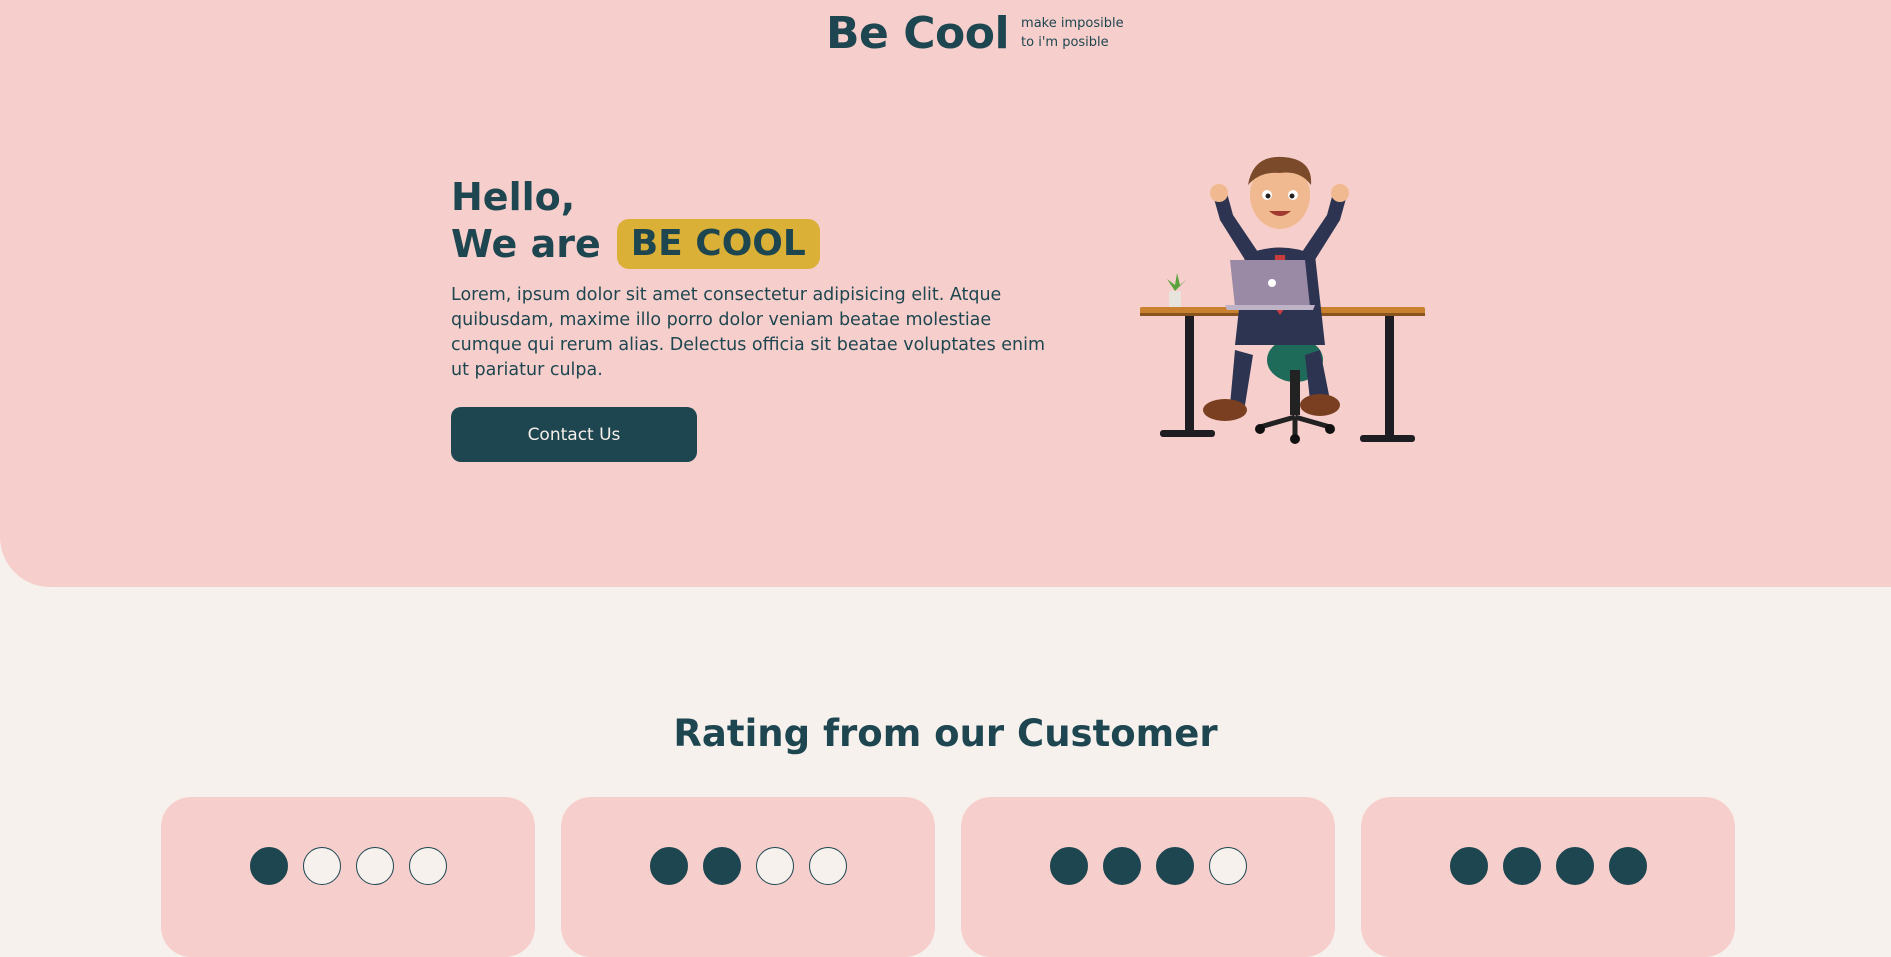  Describe the element at coordinates (718, 244) in the screenshot. I see `hero-highlight-badge: BE COOL` at that location.